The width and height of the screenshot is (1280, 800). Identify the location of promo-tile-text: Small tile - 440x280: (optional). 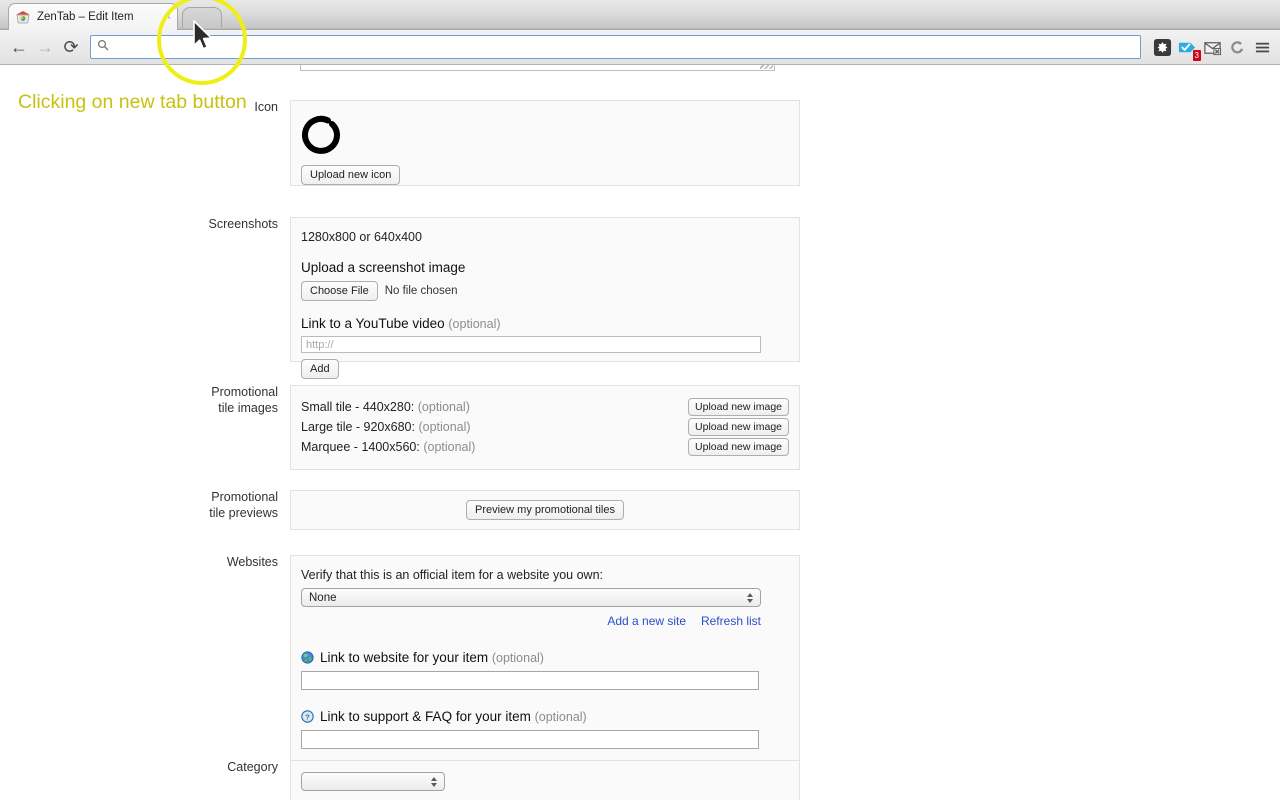
(385, 407).